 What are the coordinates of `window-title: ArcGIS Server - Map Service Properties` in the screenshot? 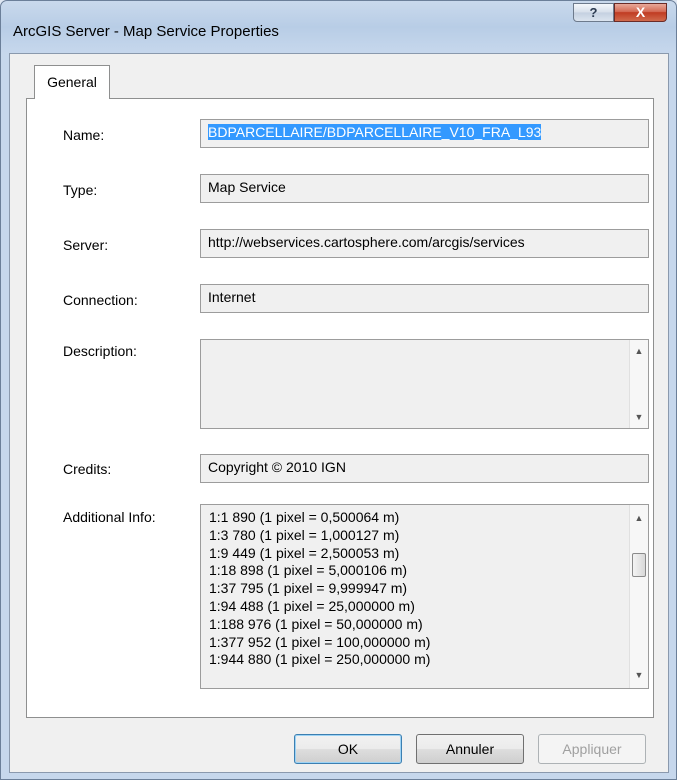 It's located at (146, 31).